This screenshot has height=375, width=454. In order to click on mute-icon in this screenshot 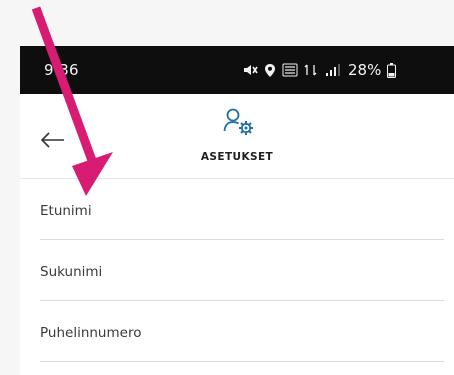, I will do `click(251, 70)`.